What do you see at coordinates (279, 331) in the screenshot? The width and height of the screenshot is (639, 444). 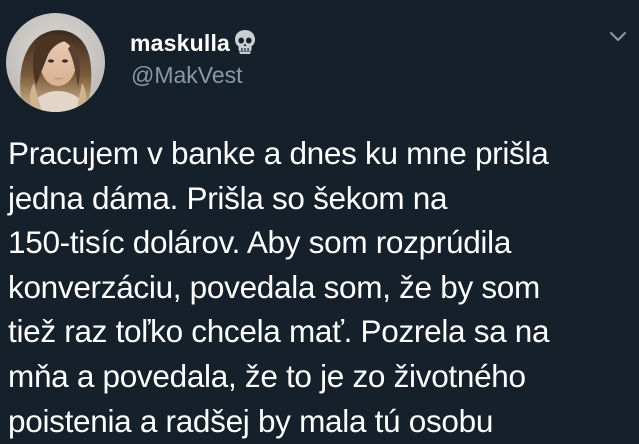 I see `tweet-text-line: tiež raz toľko chcela mať. Pozrela sa na` at bounding box center [279, 331].